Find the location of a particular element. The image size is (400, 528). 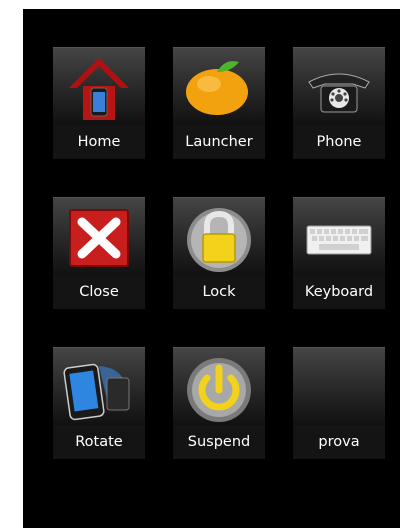

suspend-label: Suspend is located at coordinates (219, 442).